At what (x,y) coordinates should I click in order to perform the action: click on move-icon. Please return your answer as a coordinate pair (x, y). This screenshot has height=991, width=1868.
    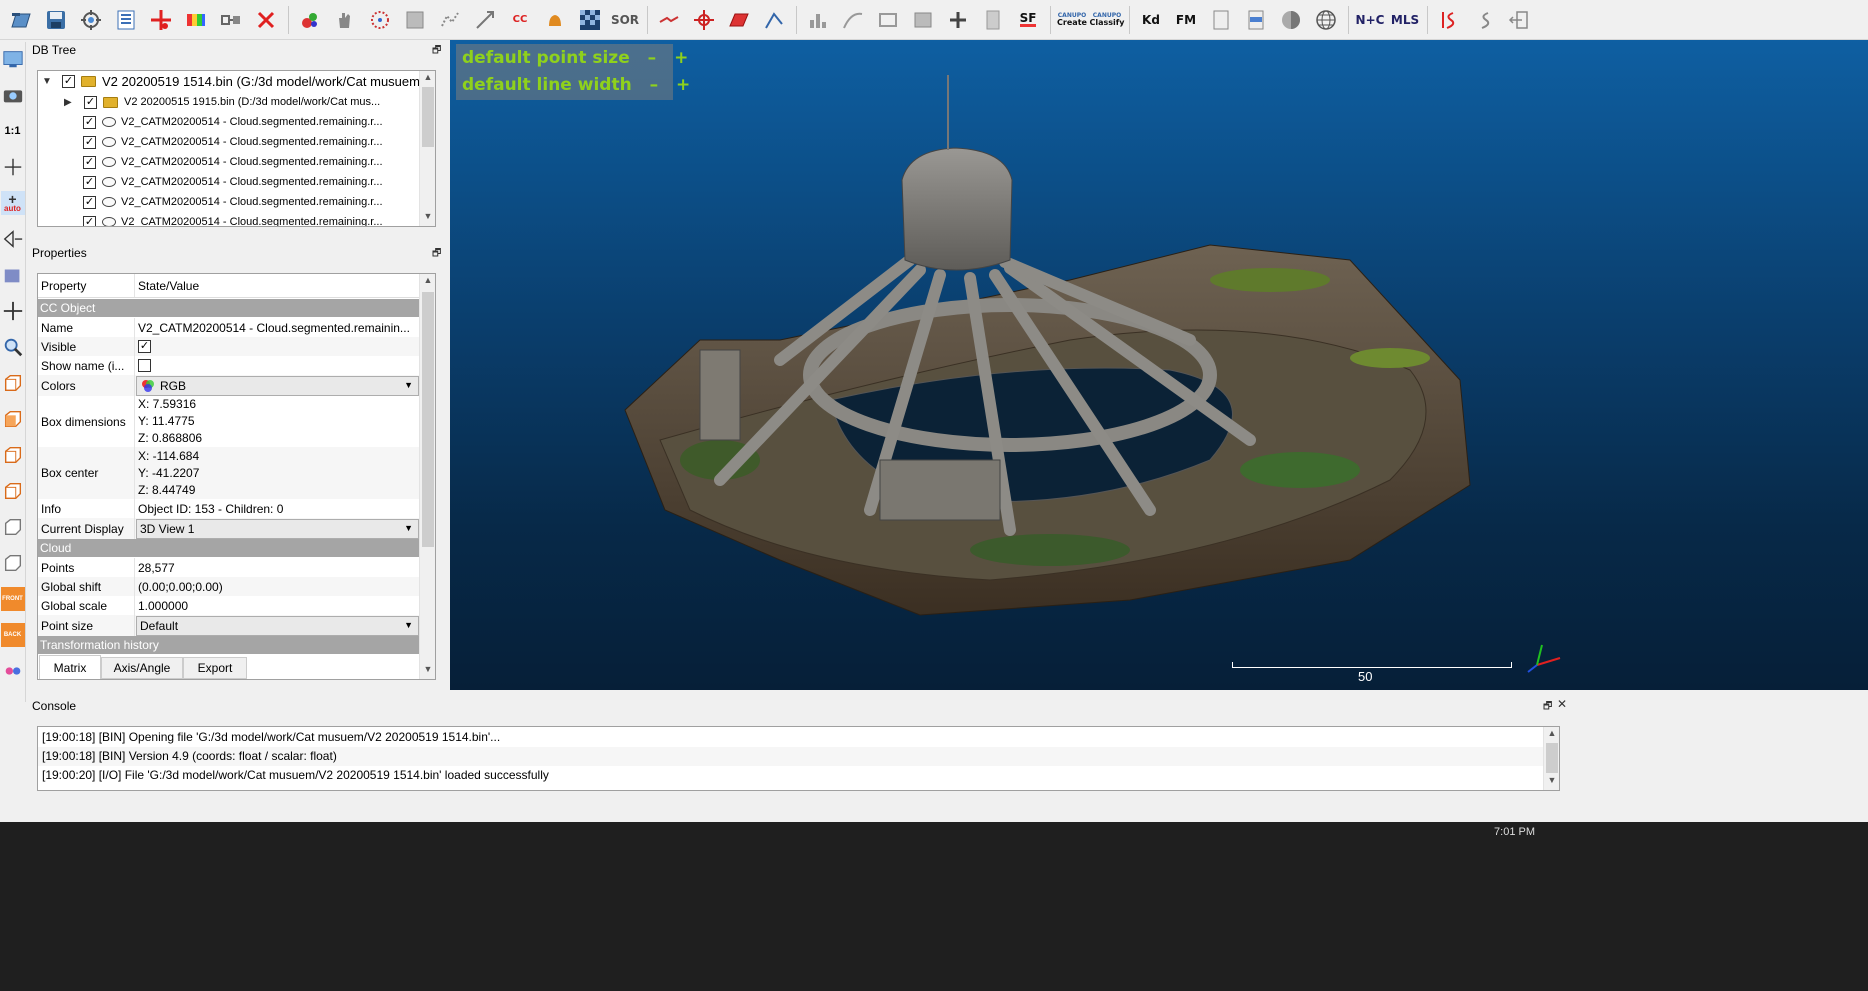
    Looking at the image, I should click on (13, 311).